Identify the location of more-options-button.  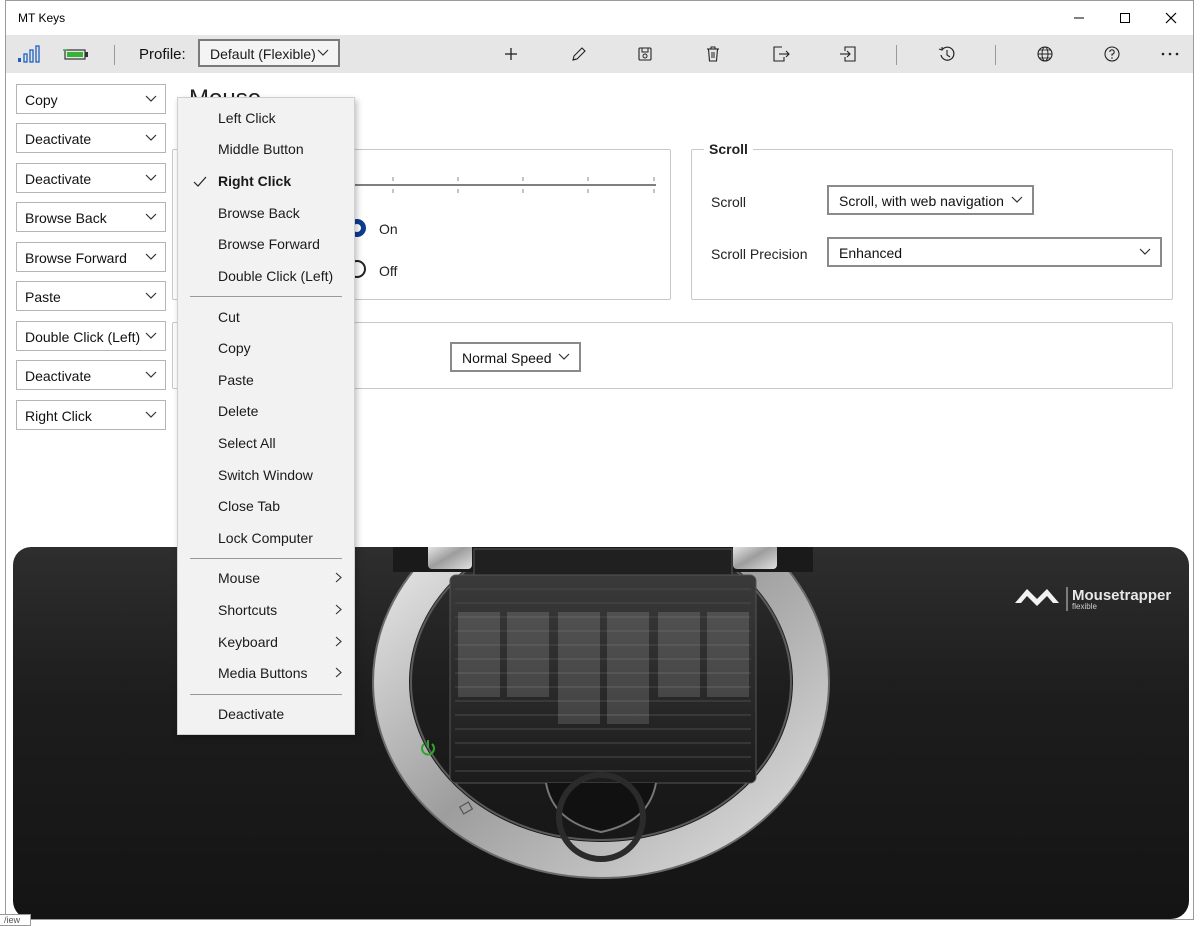
(1170, 54).